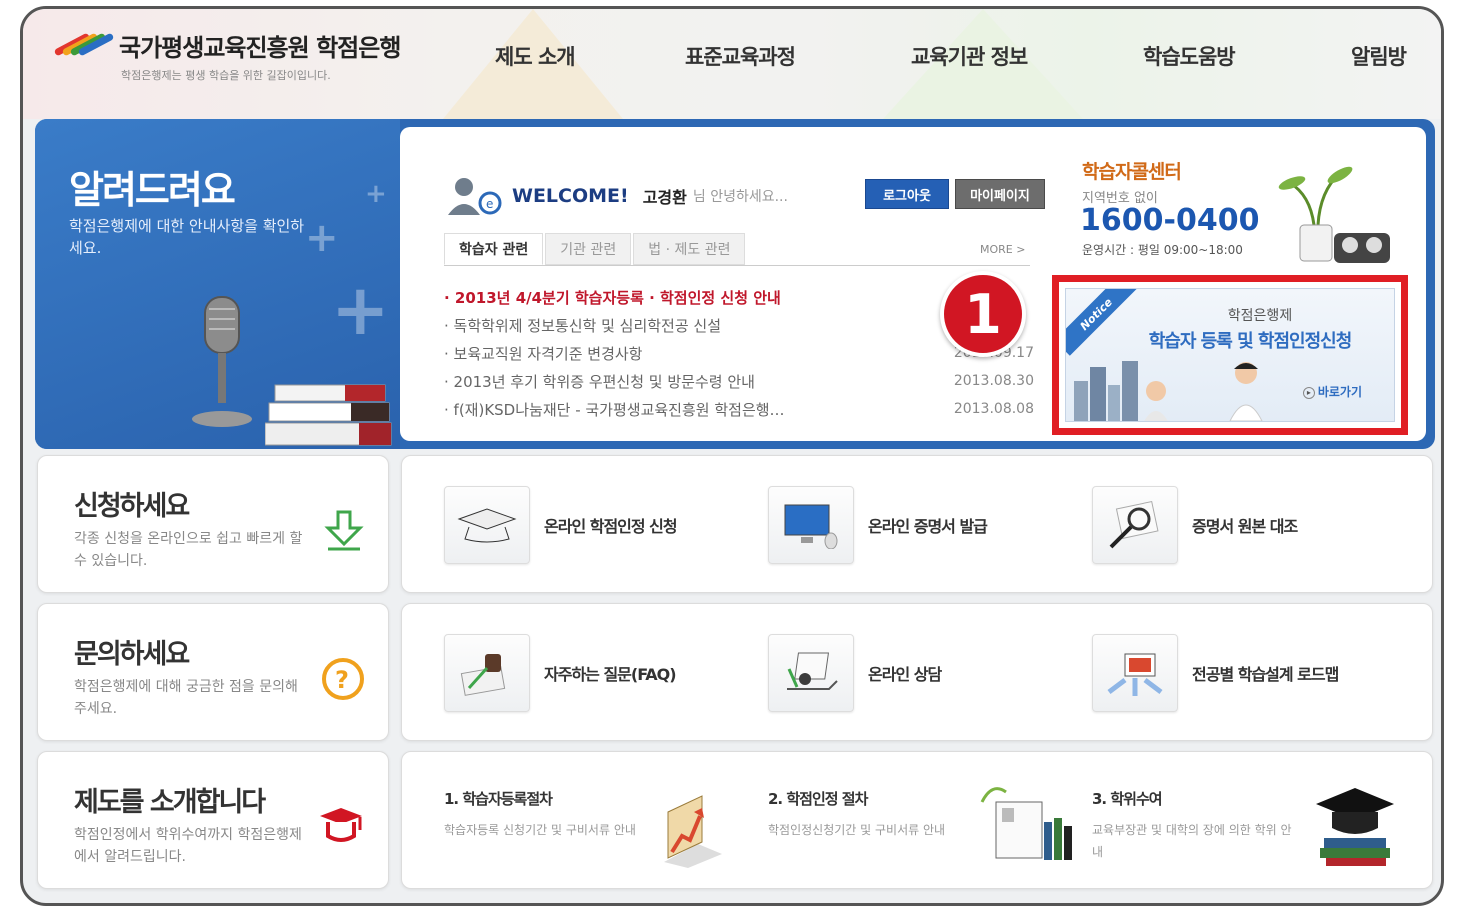 Image resolution: width=1458 pixels, height=906 pixels. What do you see at coordinates (1246, 391) in the screenshot?
I see `person-illustration-icon` at bounding box center [1246, 391].